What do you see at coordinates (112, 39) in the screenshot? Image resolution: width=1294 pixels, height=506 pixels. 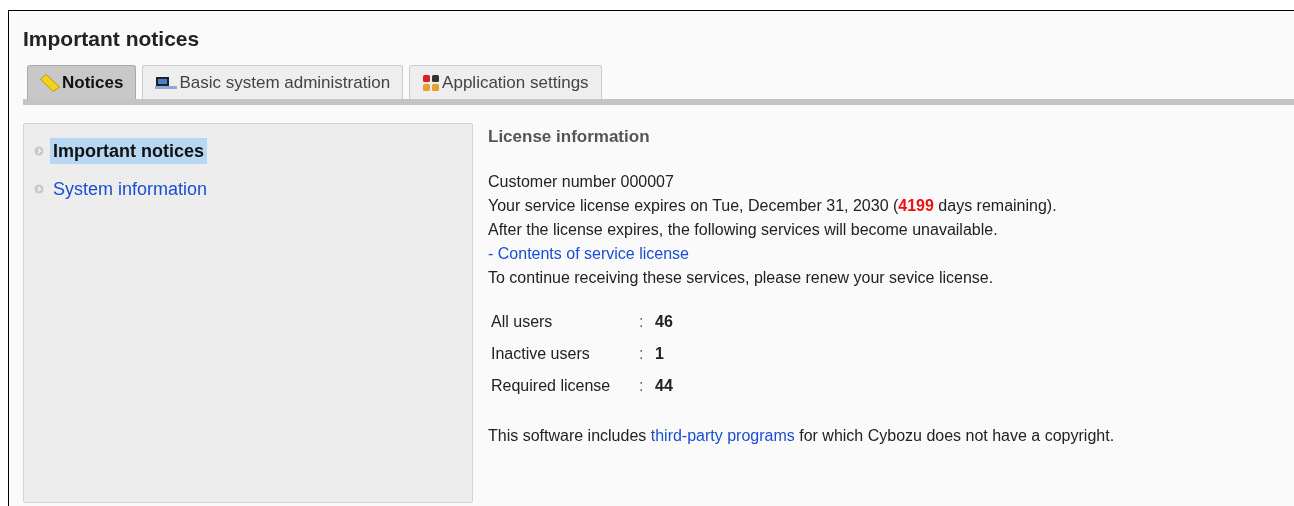 I see `page-title: Important notices` at bounding box center [112, 39].